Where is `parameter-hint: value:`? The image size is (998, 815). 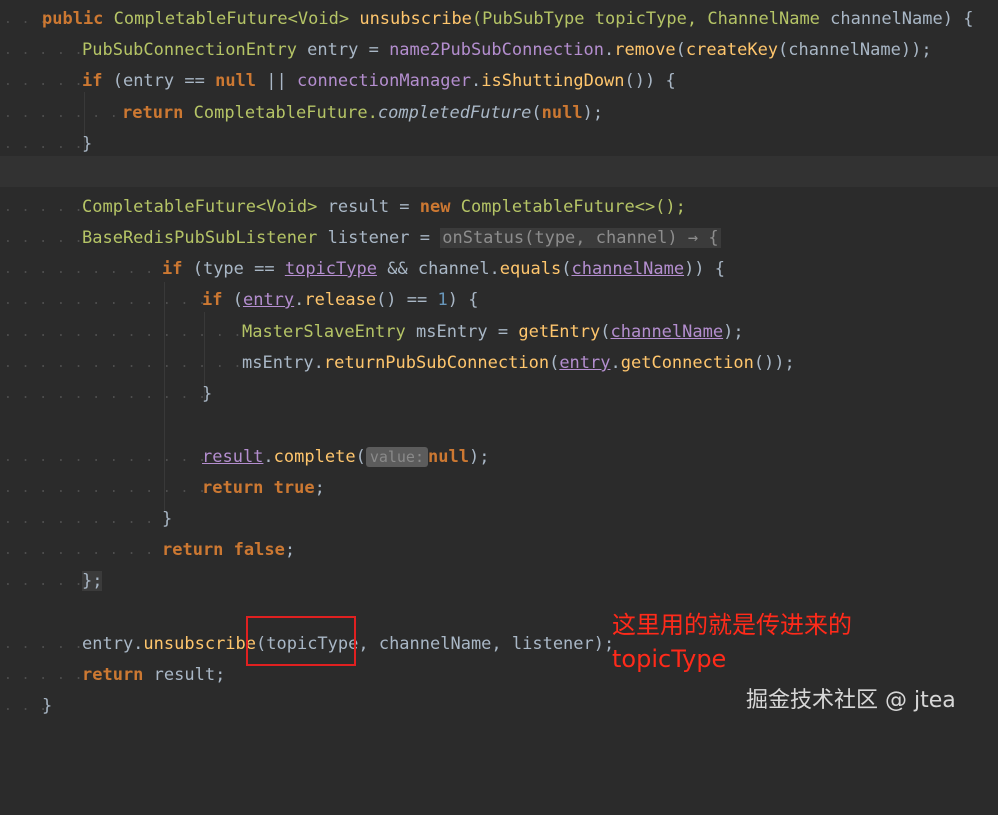 parameter-hint: value: is located at coordinates (396, 457).